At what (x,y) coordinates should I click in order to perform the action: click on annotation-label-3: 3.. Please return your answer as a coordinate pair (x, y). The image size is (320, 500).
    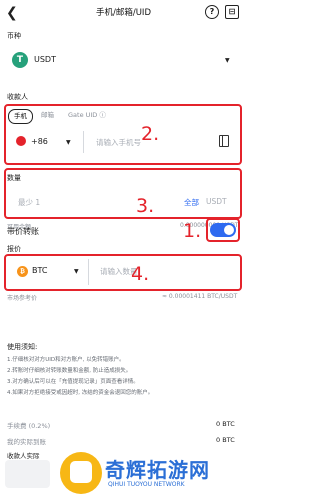
    Looking at the image, I should click on (145, 206).